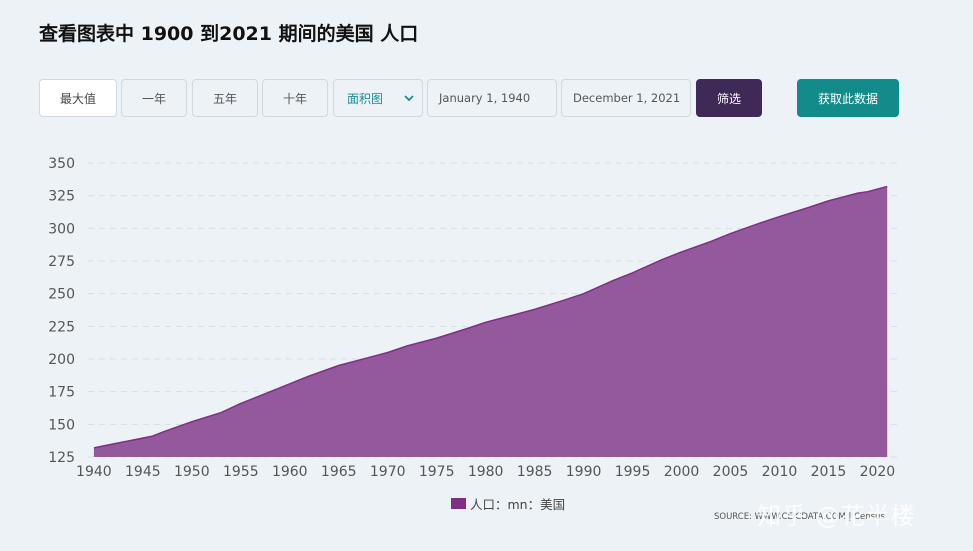 The width and height of the screenshot is (973, 551). Describe the element at coordinates (61, 164) in the screenshot. I see `y-tick-label: 350` at that location.